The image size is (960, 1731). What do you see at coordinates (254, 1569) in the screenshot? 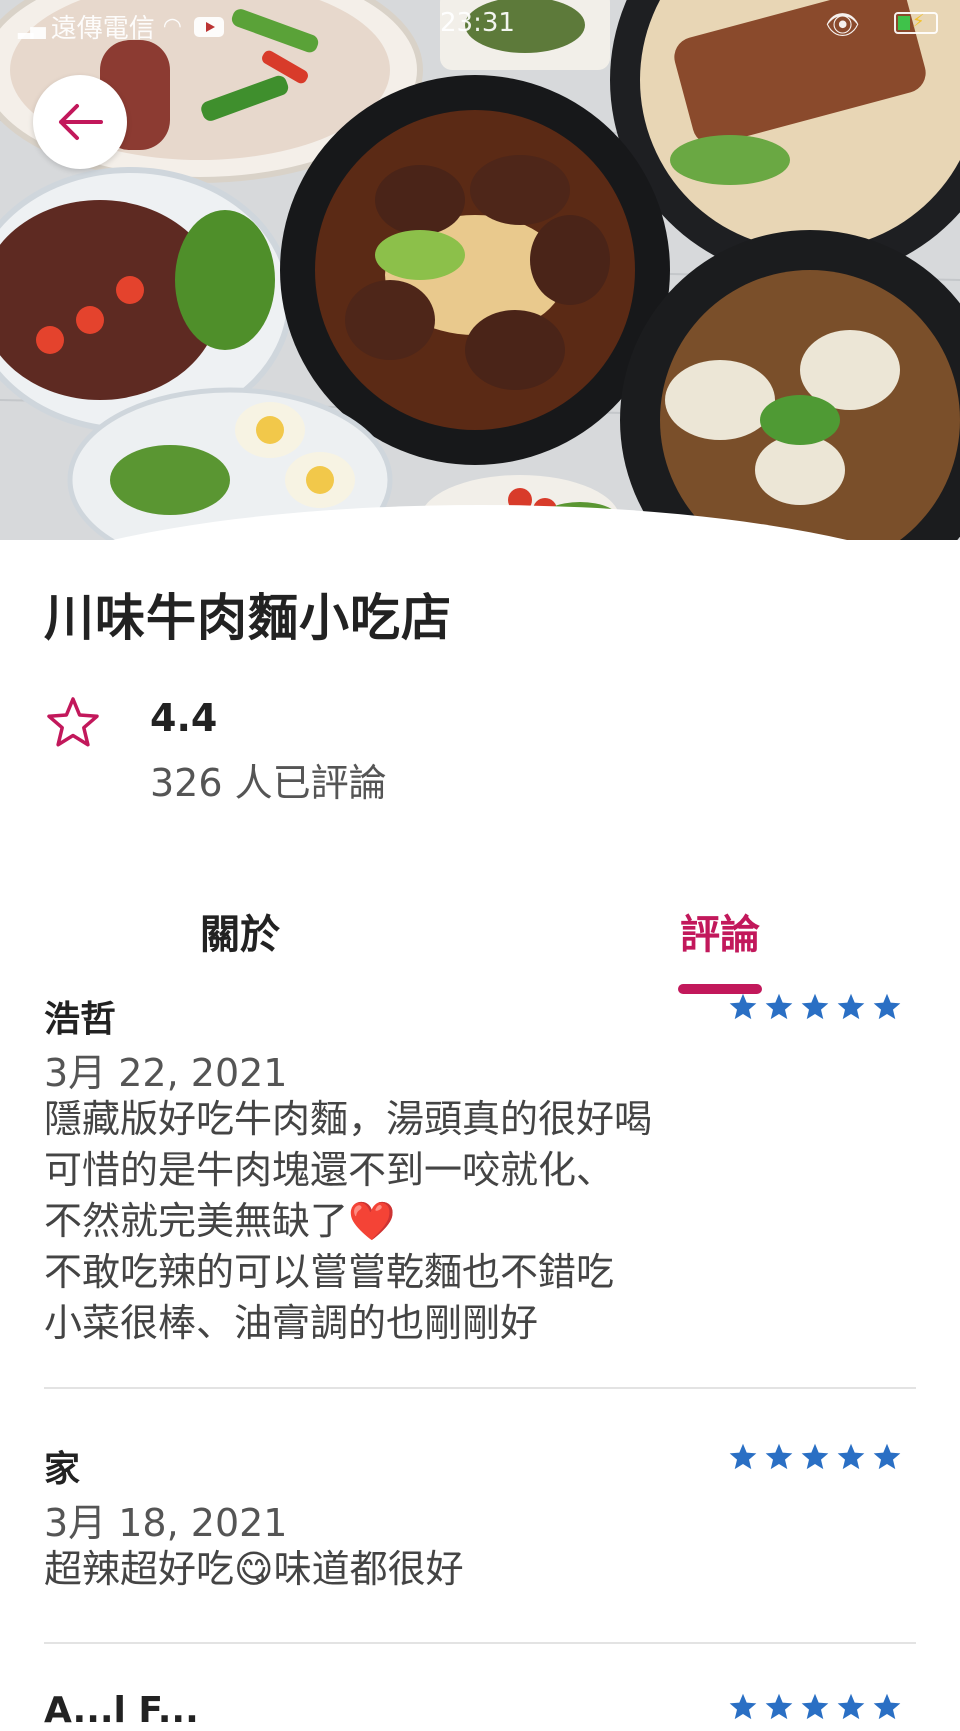
I see `review-text: 超辣超好吃😋味道都很好` at bounding box center [254, 1569].